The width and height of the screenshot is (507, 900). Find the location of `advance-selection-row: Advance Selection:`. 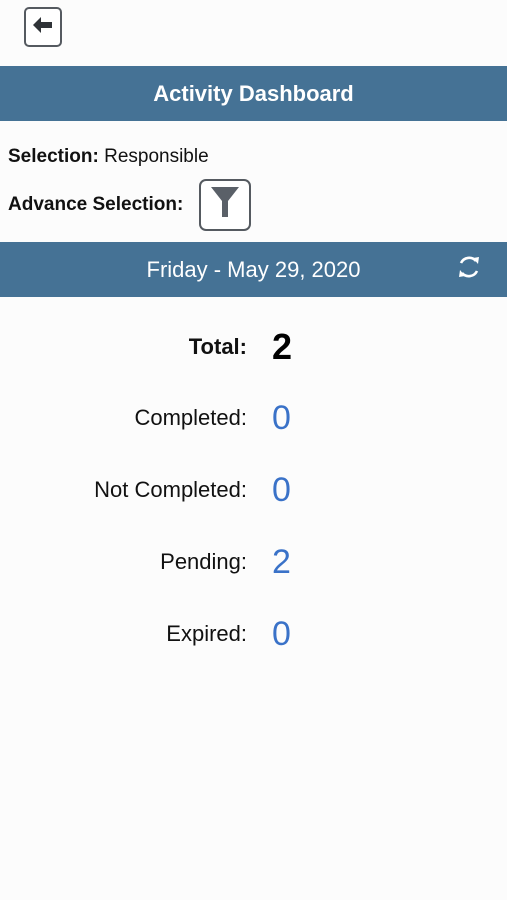

advance-selection-row: Advance Selection: is located at coordinates (130, 205).